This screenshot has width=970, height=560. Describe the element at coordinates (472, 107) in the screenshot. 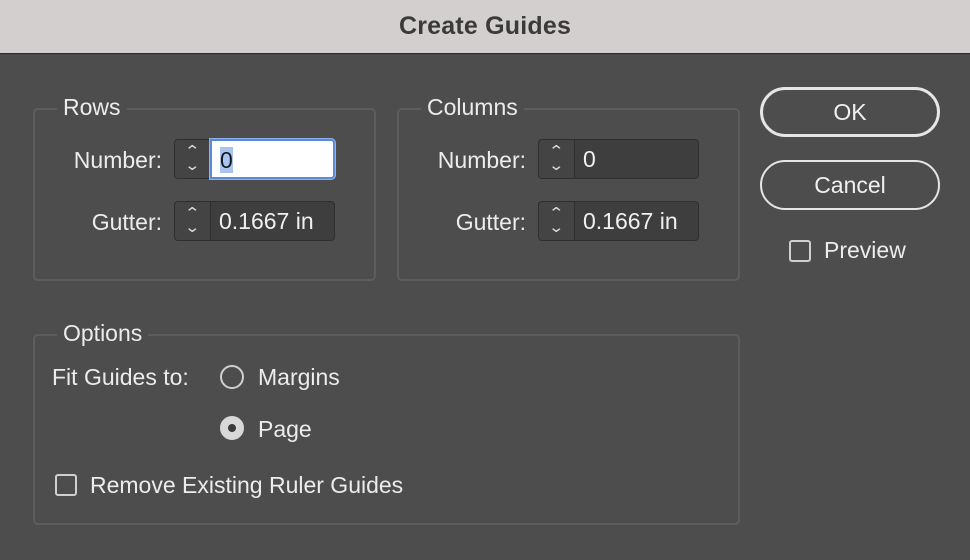

I see `columns-group-label: Columns` at that location.